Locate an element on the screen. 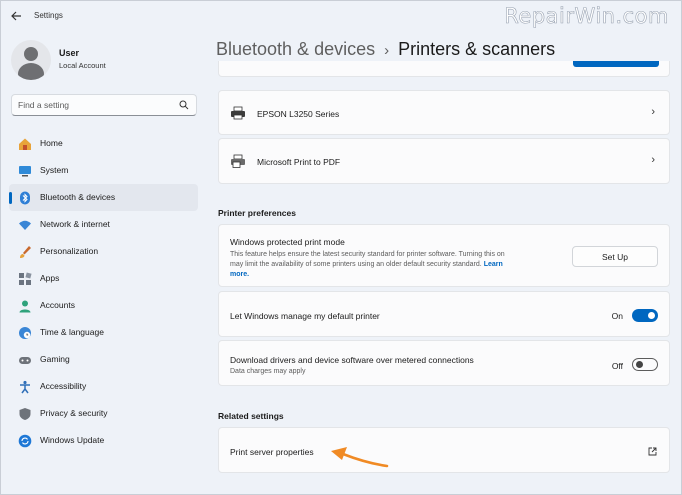 Image resolution: width=682 pixels, height=495 pixels. sidebar-item-gaming: Gaming is located at coordinates (103, 359).